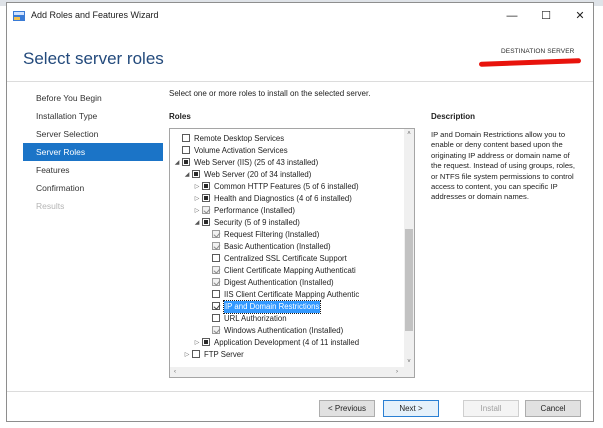 The width and height of the screenshot is (603, 428). What do you see at coordinates (224, 355) in the screenshot?
I see `role-label: FTP Server` at bounding box center [224, 355].